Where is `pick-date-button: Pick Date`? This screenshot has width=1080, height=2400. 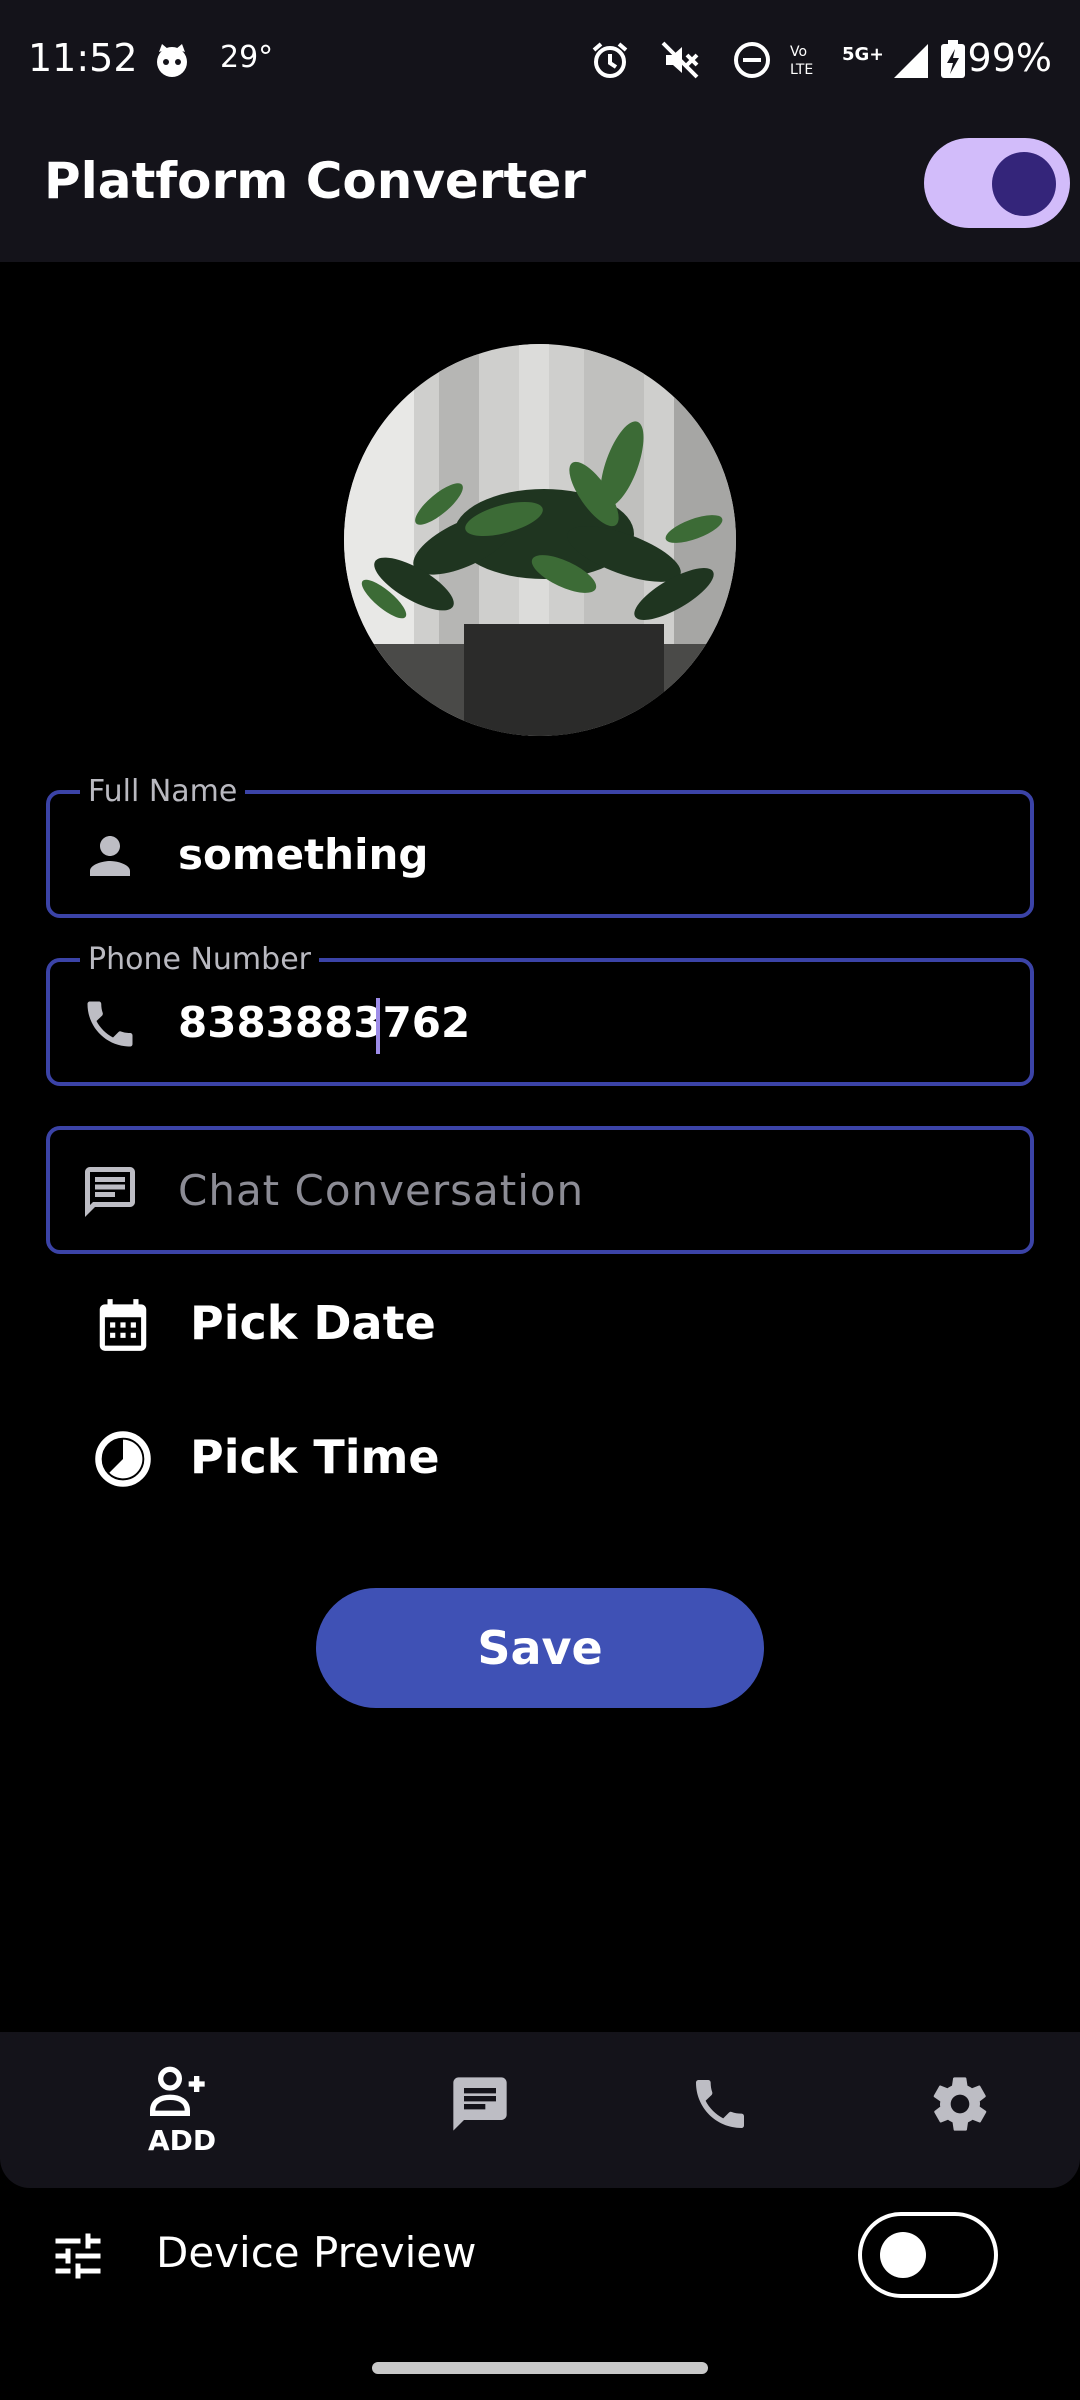 pick-date-button: Pick Date is located at coordinates (313, 1323).